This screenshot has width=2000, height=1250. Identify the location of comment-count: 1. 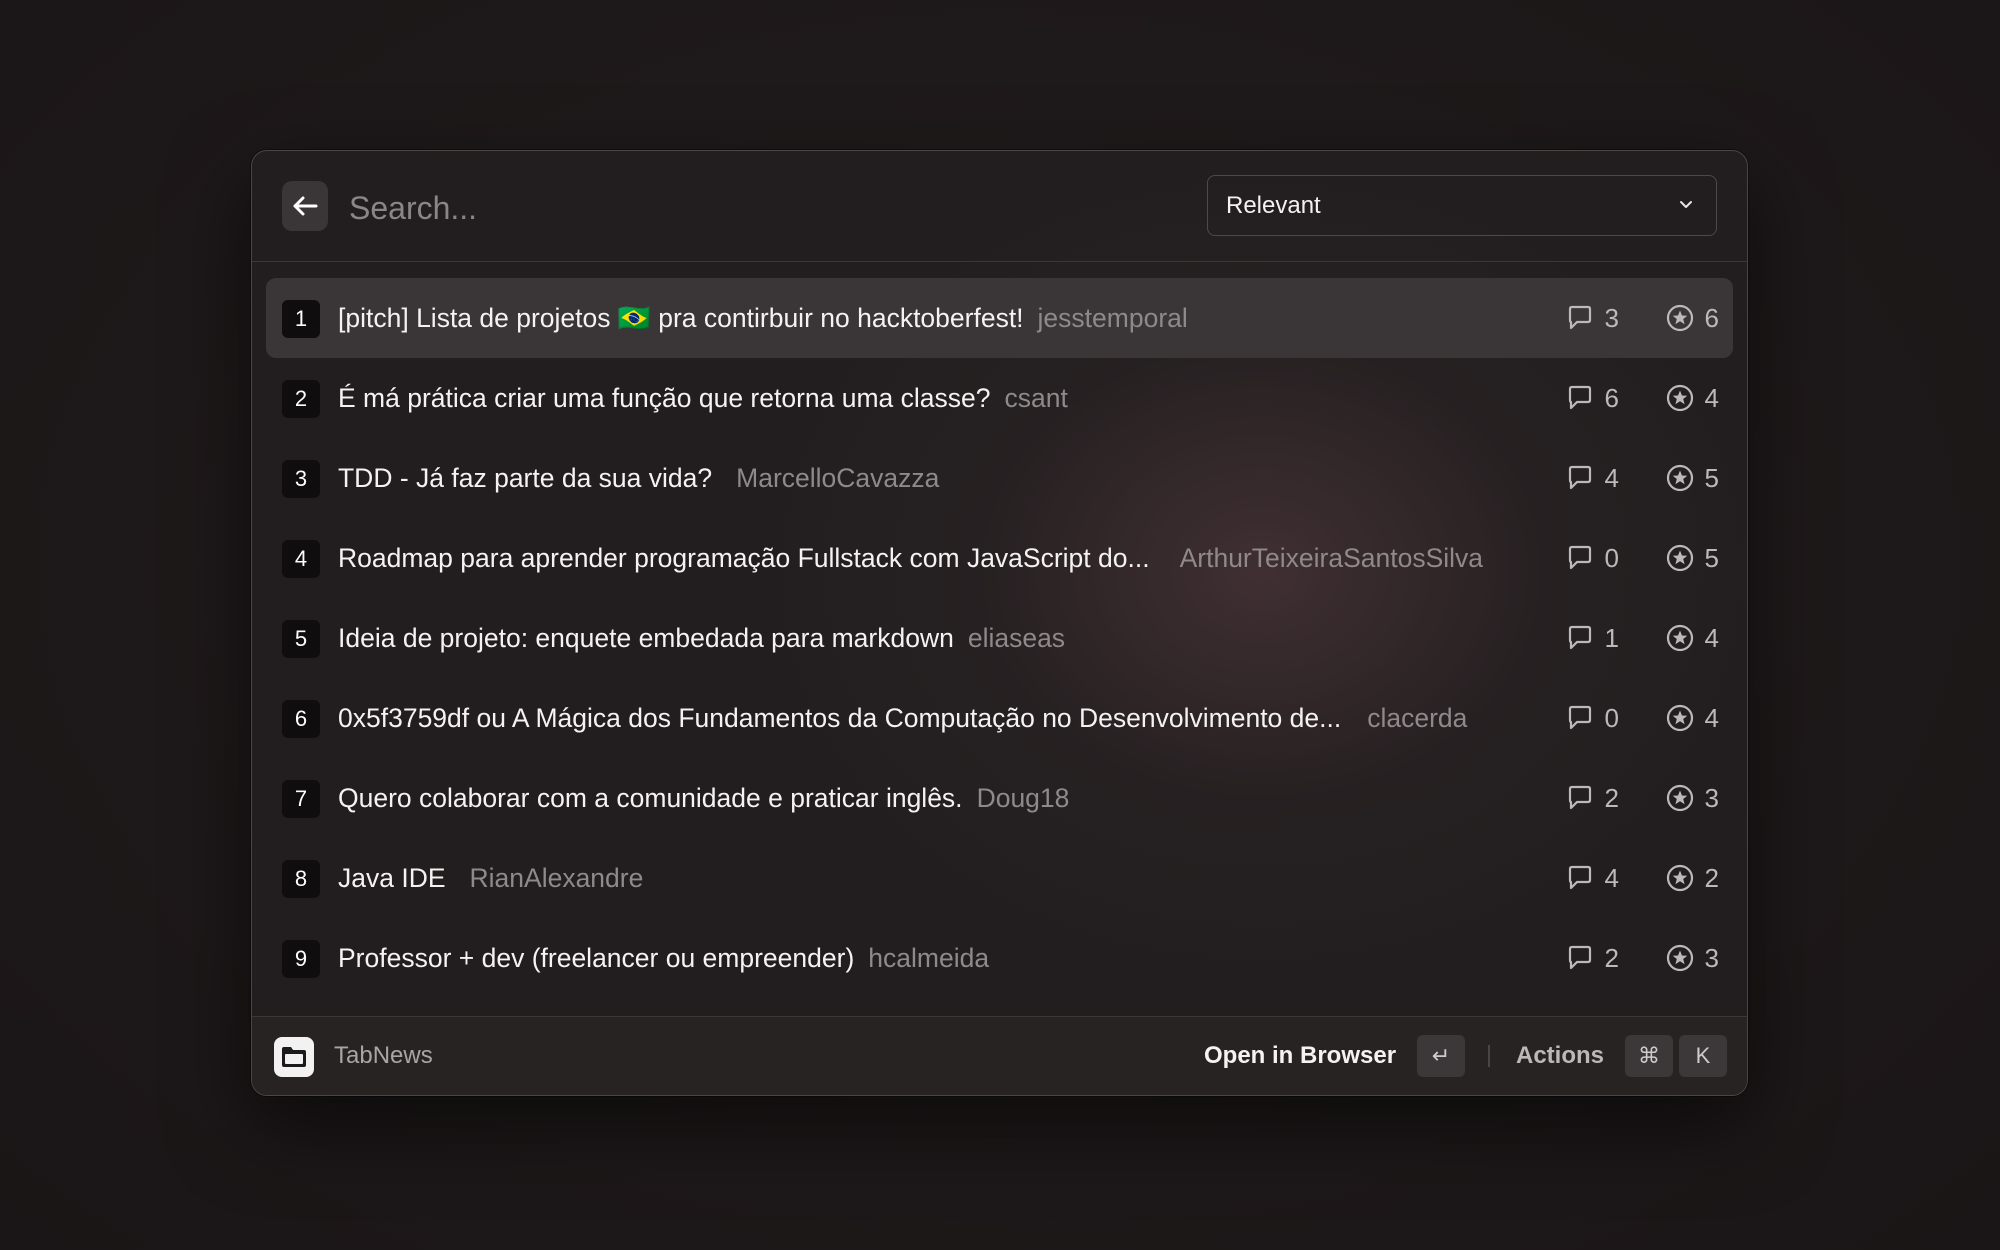
(1611, 637).